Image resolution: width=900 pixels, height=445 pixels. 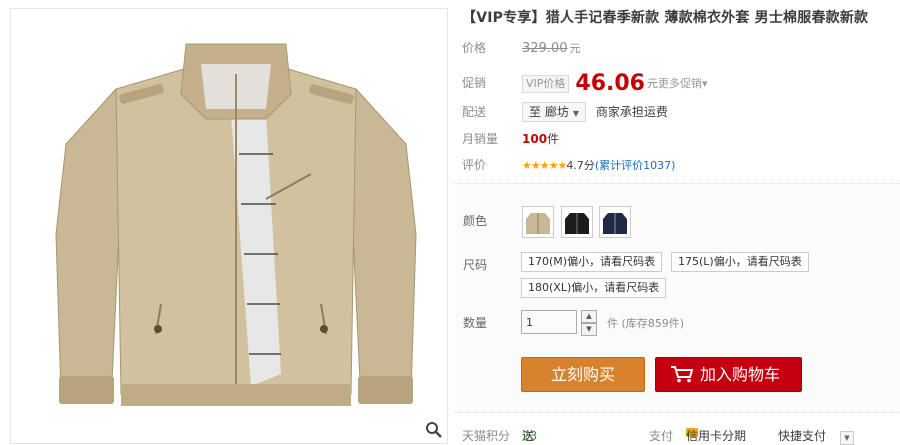 I want to click on black-jacket-icon, so click(x=577, y=223).